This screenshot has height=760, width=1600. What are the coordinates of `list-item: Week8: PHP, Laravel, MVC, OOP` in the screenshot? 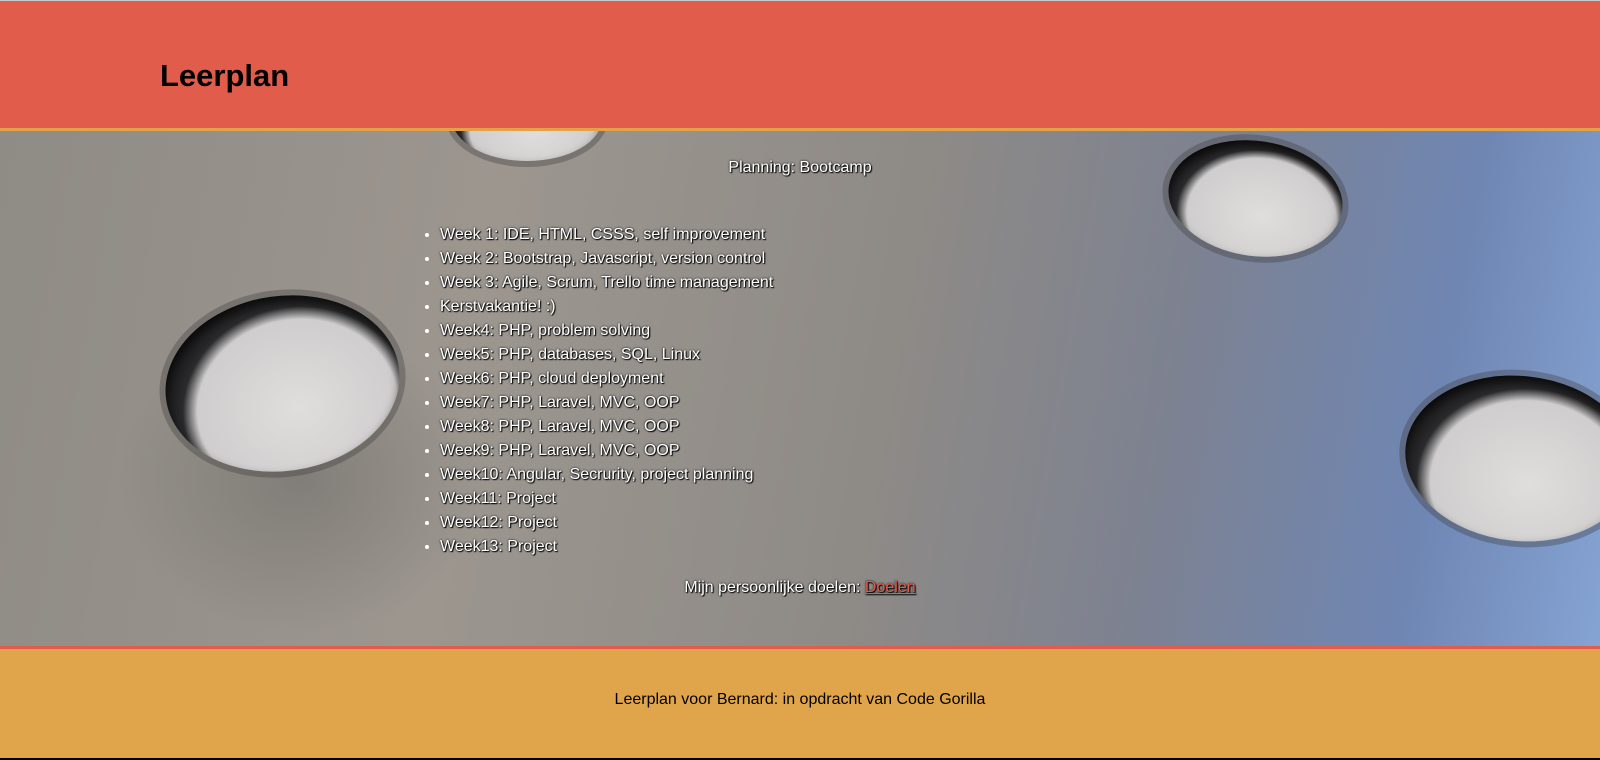 It's located at (606, 427).